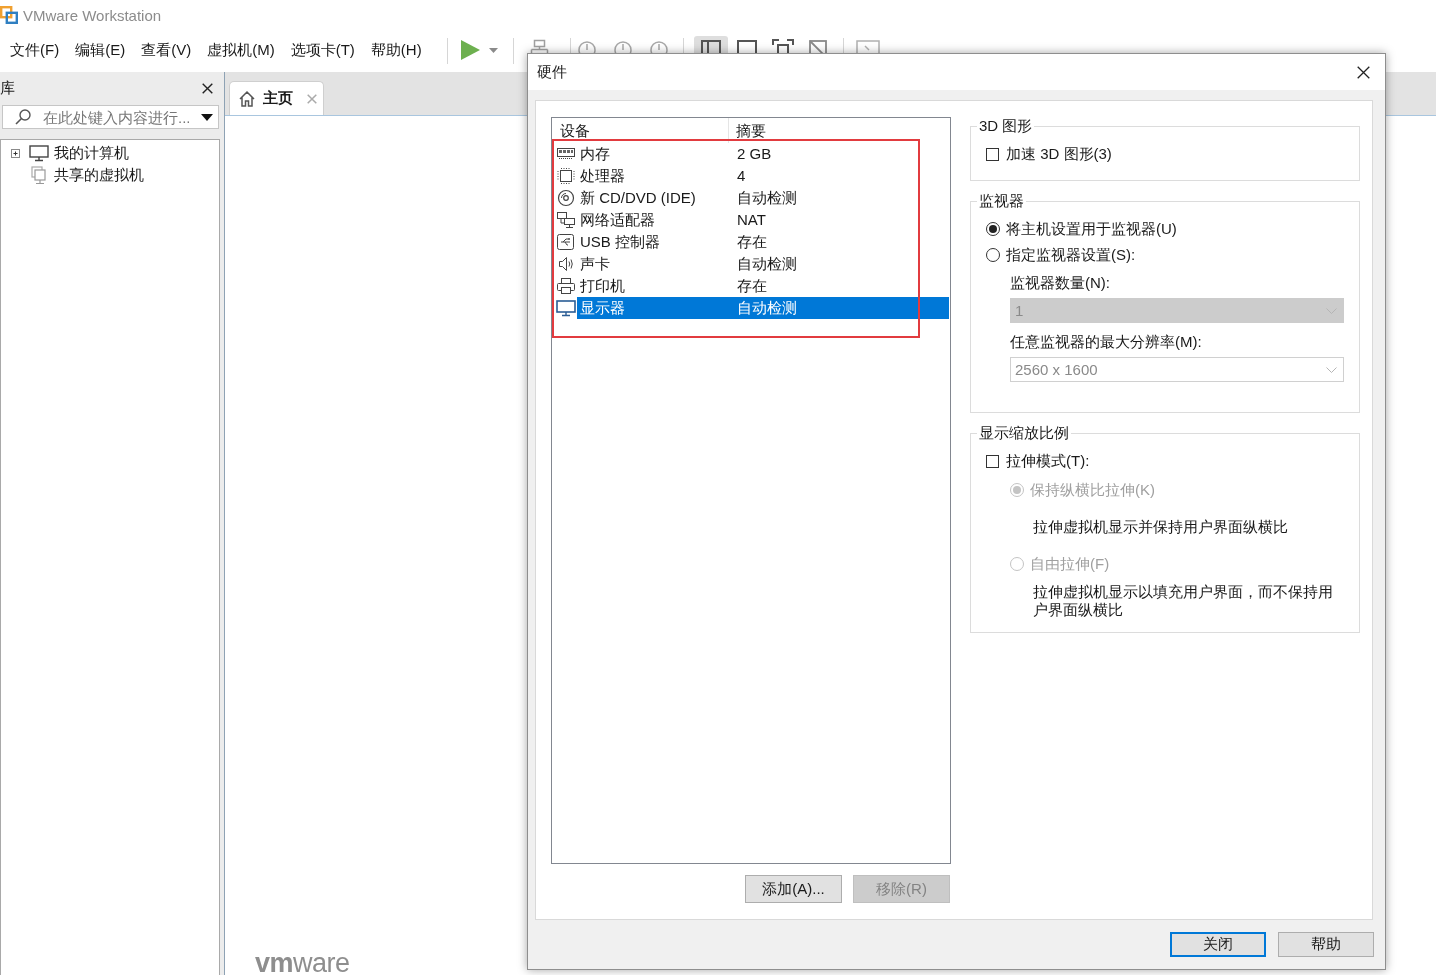  I want to click on caret-icon, so click(207, 117).